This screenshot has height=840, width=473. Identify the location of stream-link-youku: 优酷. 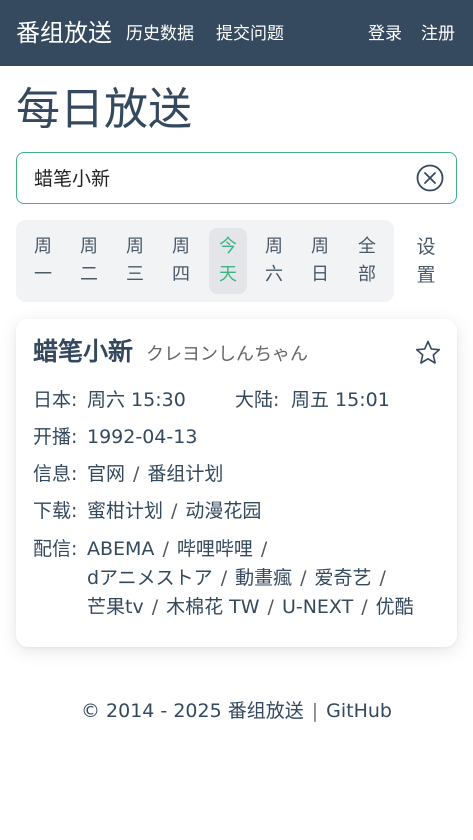
(395, 607).